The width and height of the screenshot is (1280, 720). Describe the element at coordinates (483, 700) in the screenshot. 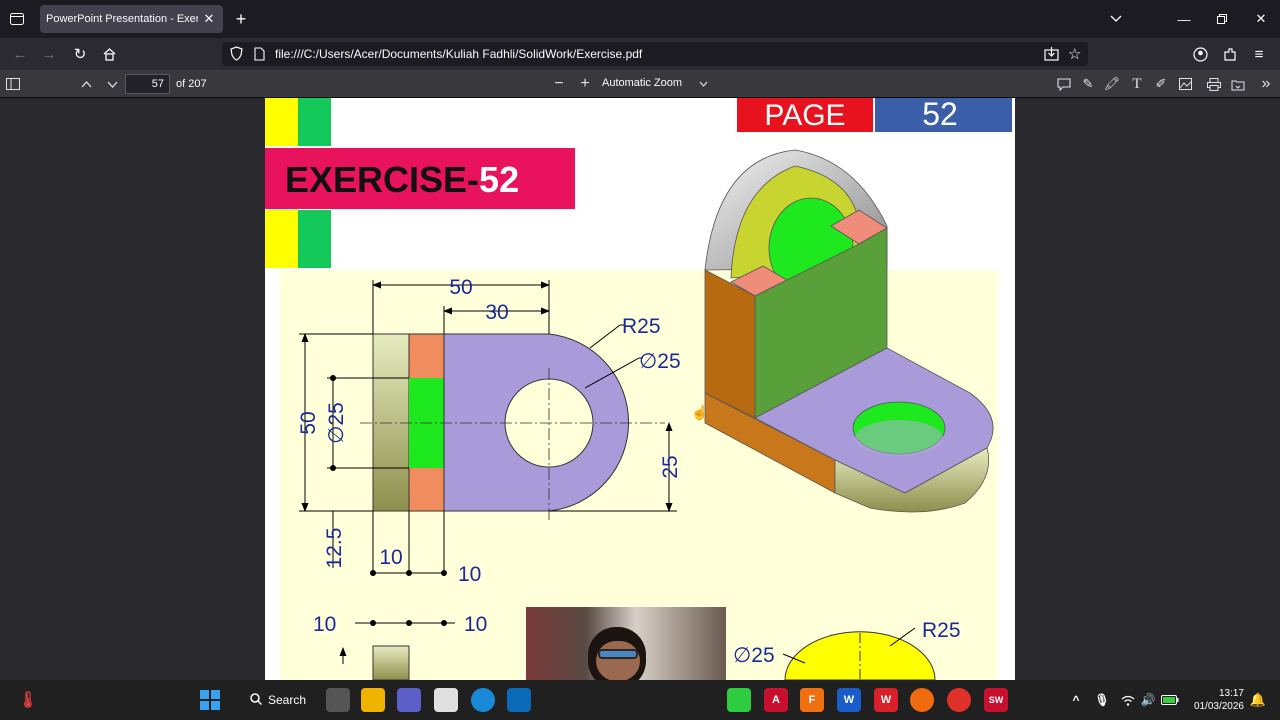

I see `edge-icon` at that location.